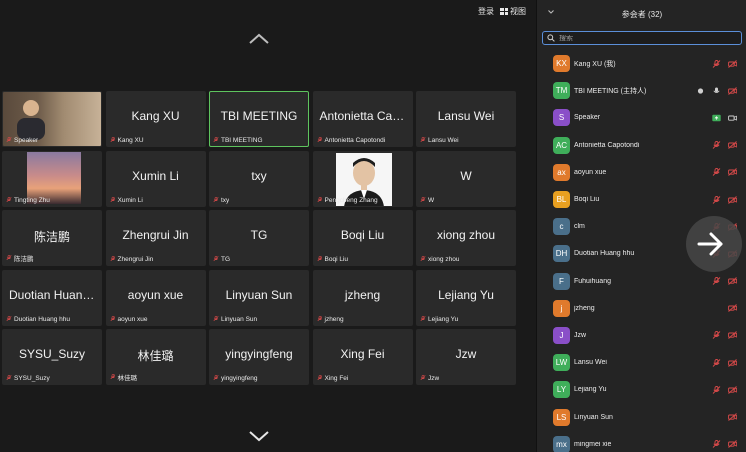  I want to click on tile-name-center: Lejiang Yu, so click(466, 294).